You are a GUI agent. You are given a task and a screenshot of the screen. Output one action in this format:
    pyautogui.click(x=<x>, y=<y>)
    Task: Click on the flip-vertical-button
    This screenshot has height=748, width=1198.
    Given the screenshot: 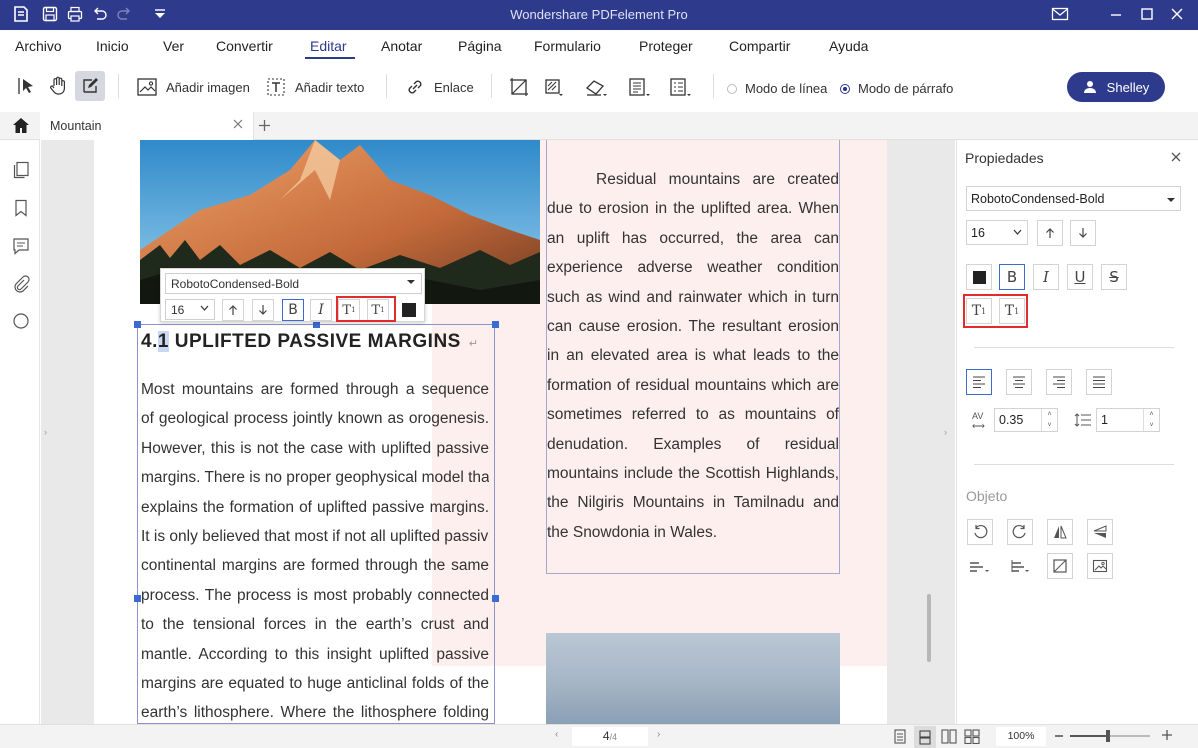 What is the action you would take?
    pyautogui.click(x=1100, y=532)
    